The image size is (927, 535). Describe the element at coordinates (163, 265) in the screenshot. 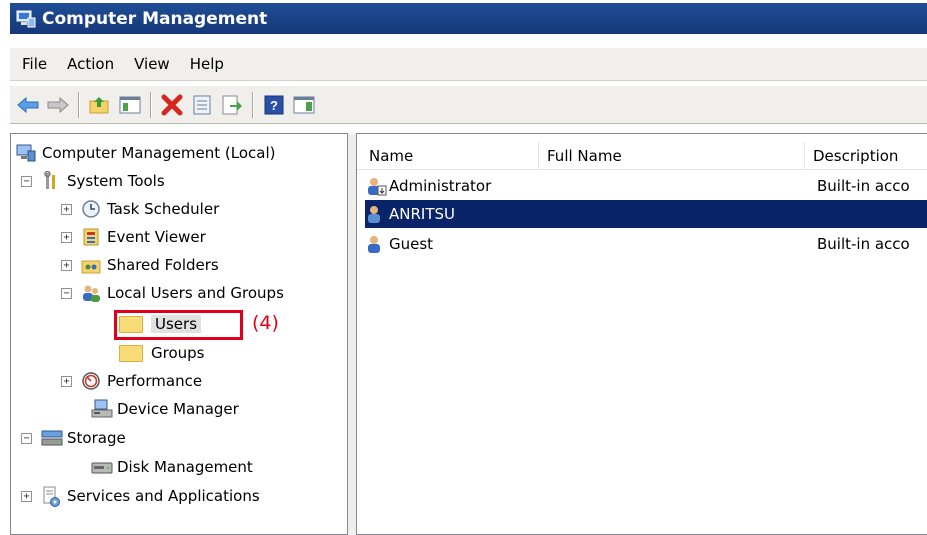

I see `tree-label: Shared Folders` at that location.